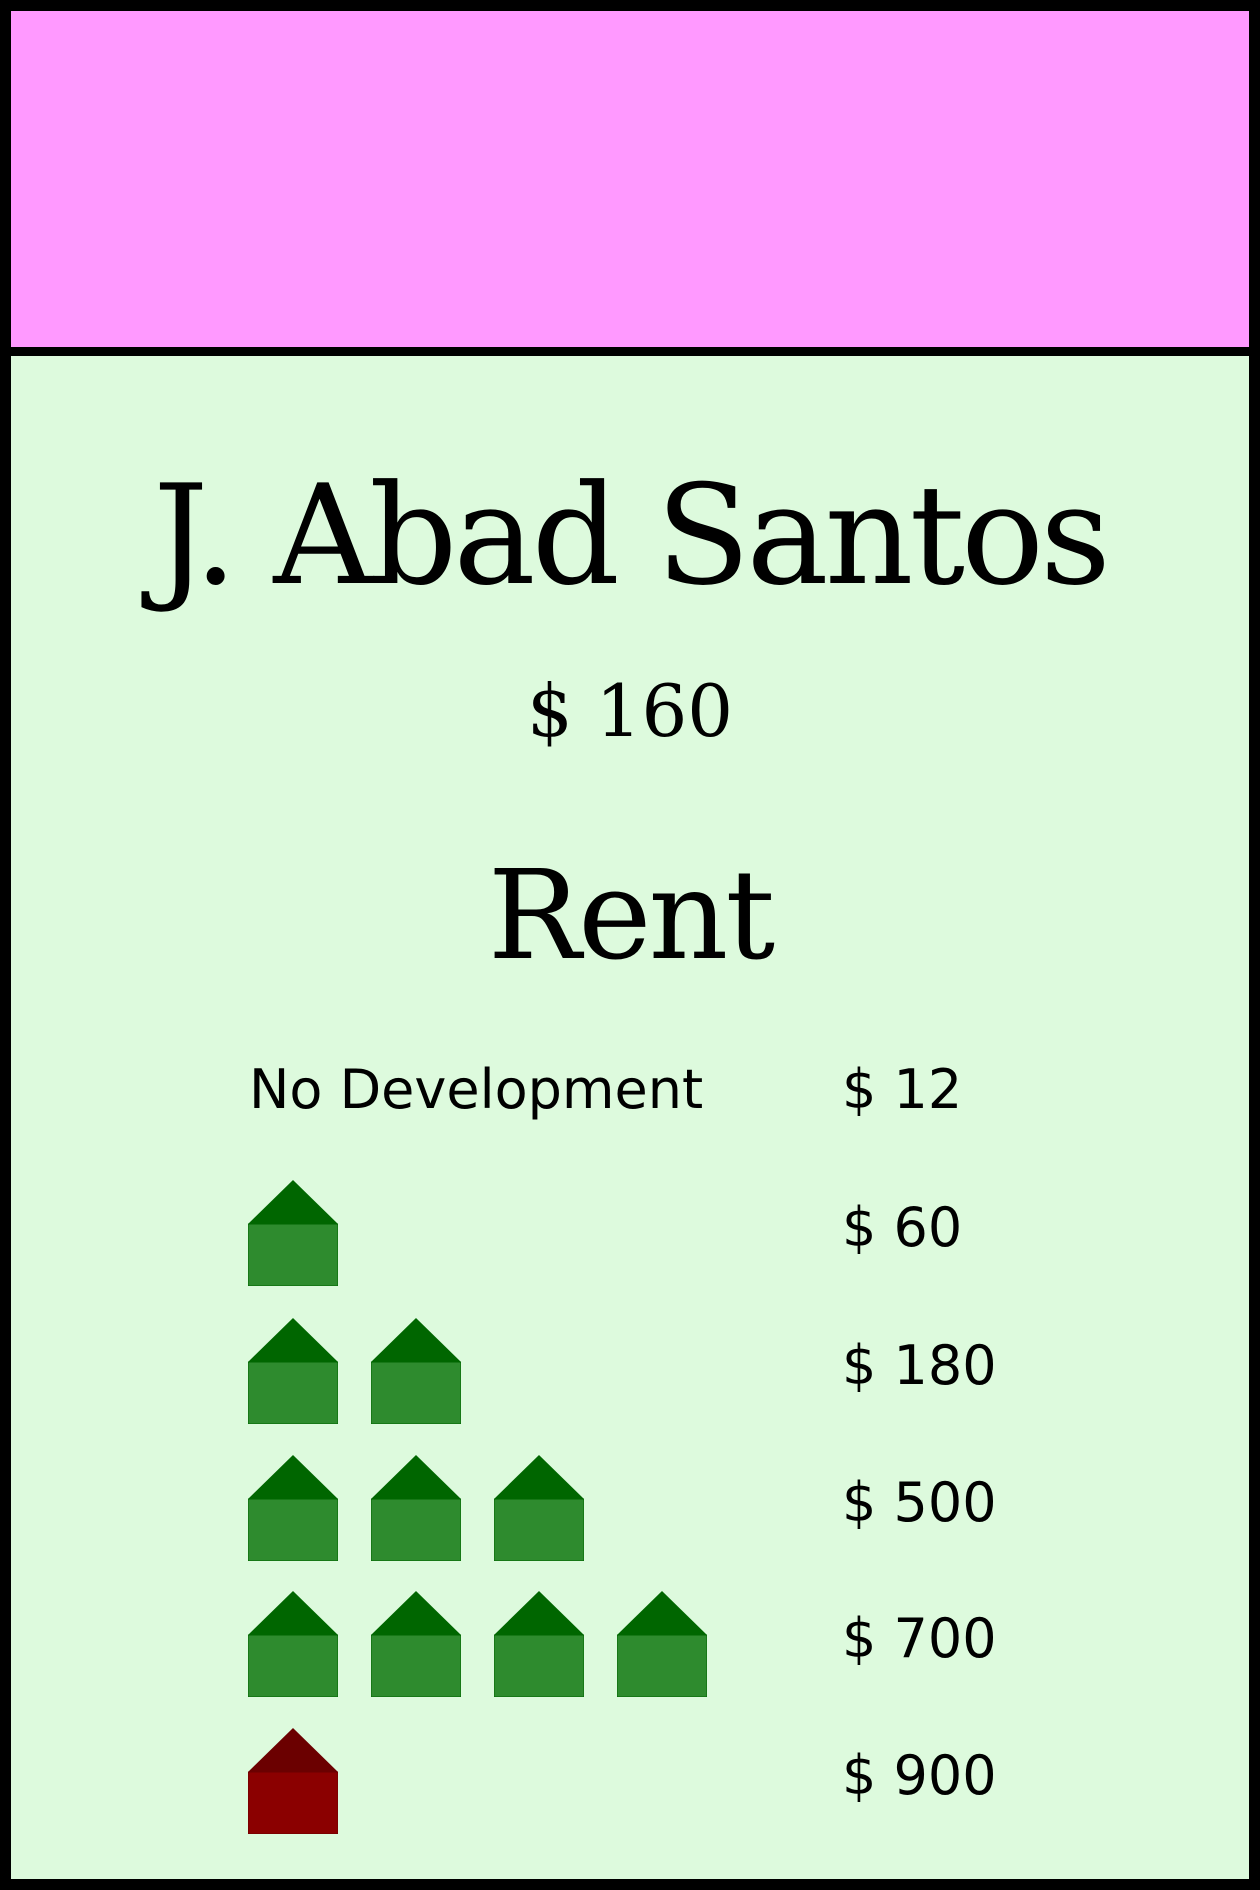 Image resolution: width=1260 pixels, height=1890 pixels. What do you see at coordinates (630, 1232) in the screenshot?
I see `rent-row: $ 60` at bounding box center [630, 1232].